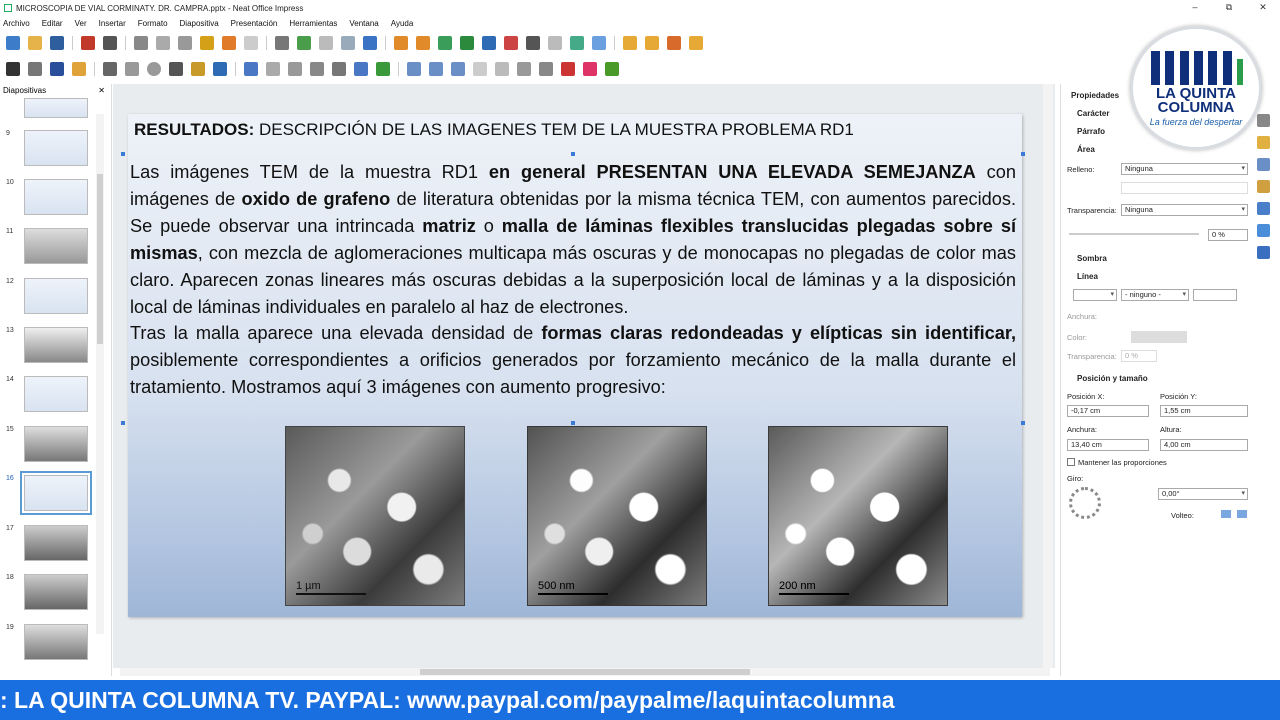 The width and height of the screenshot is (1280, 720). What do you see at coordinates (1215, 295) in the screenshot?
I see `line-end-select` at bounding box center [1215, 295].